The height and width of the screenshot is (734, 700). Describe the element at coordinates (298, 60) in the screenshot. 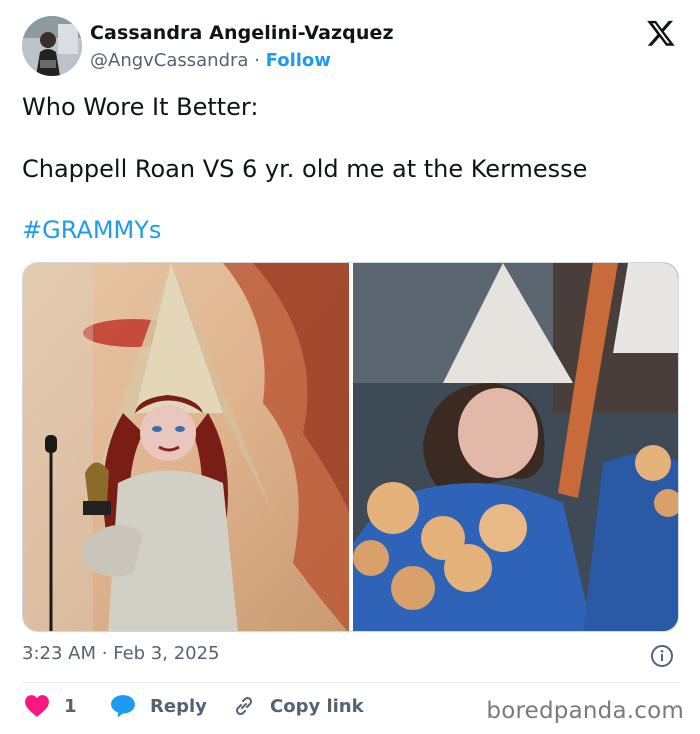

I see `follow-button: Follow` at that location.